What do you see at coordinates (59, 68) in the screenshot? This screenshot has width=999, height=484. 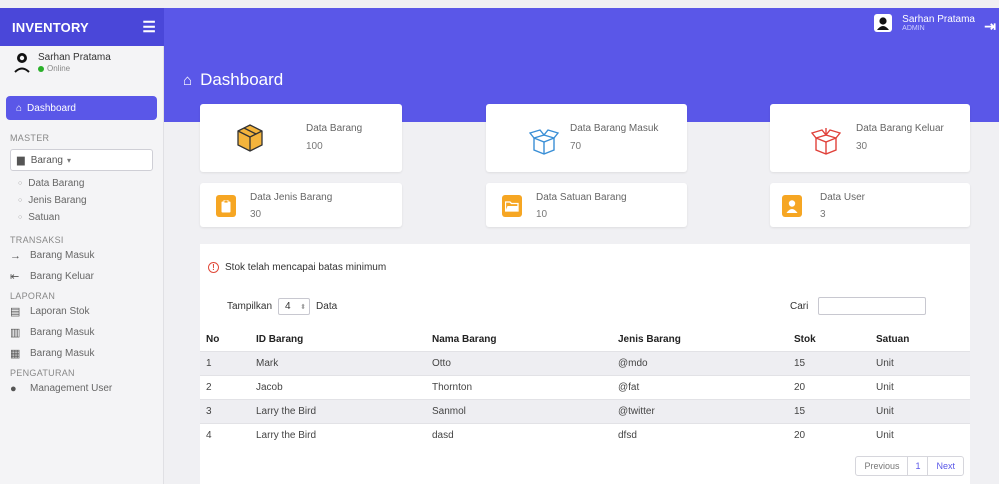 I see `status-text: Online` at bounding box center [59, 68].